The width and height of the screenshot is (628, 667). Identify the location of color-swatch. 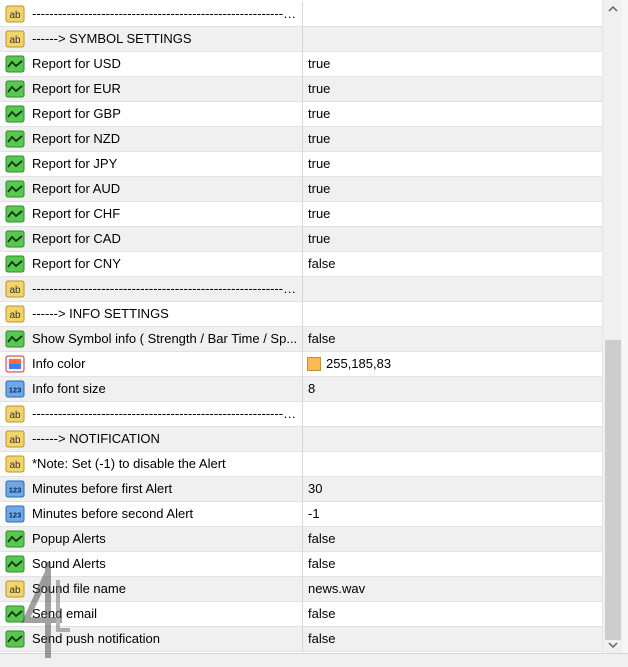
(314, 364).